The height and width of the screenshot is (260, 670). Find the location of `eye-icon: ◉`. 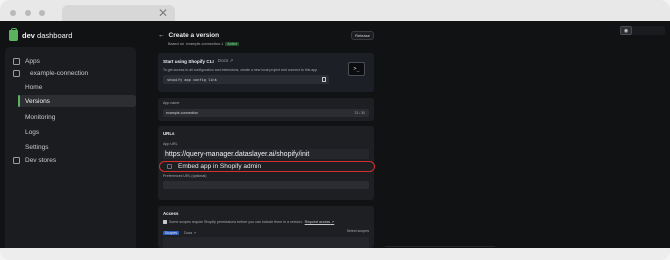

eye-icon: ◉ is located at coordinates (626, 30).